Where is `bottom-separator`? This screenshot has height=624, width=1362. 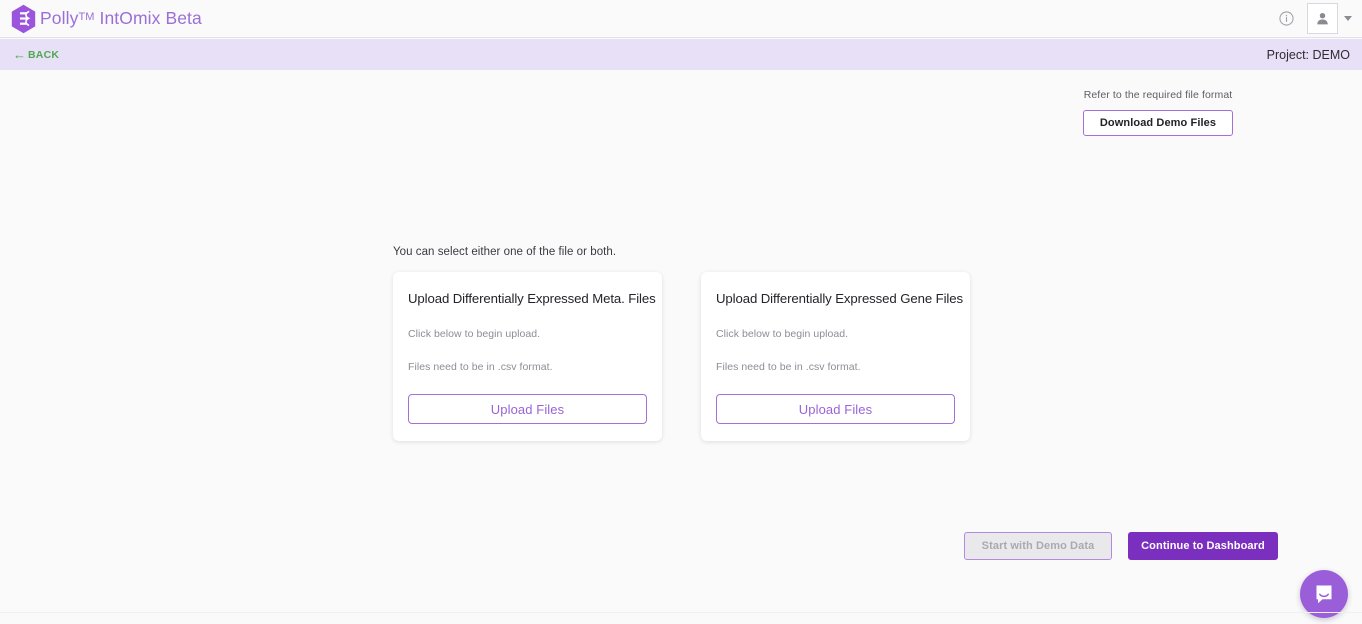 bottom-separator is located at coordinates (681, 612).